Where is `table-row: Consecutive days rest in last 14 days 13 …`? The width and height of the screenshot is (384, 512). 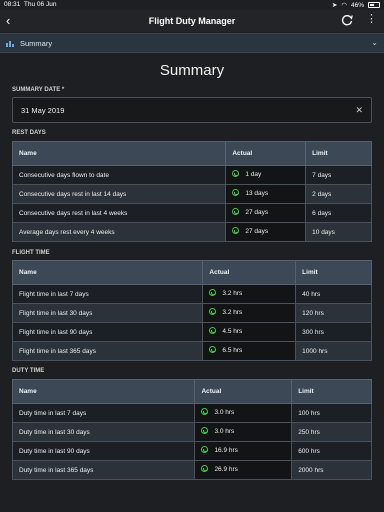
table-row: Consecutive days rest in last 14 days 13 … is located at coordinates (191, 194).